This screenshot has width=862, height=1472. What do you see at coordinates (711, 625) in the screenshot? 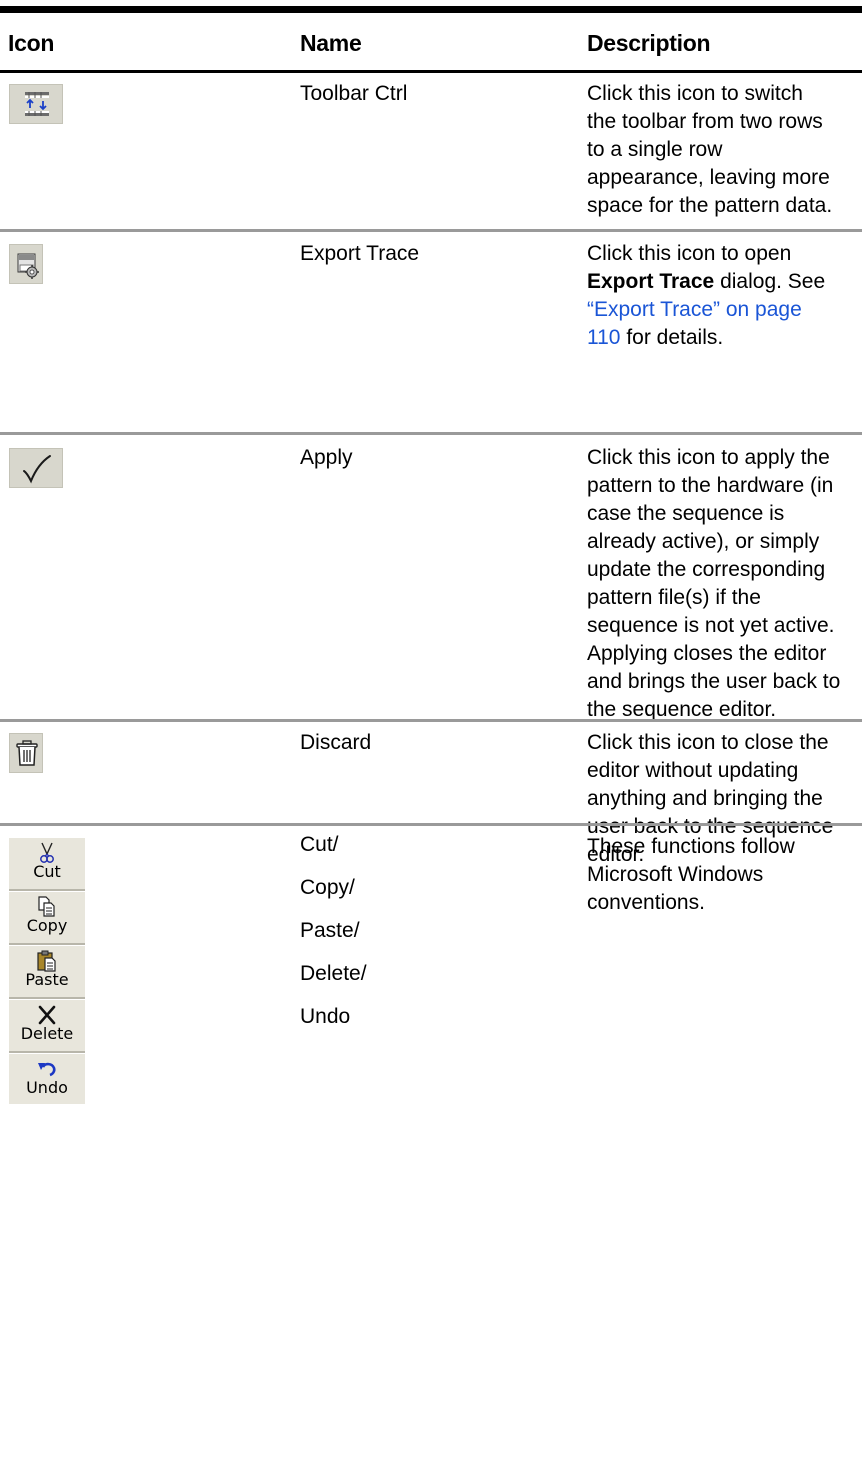
I see `desc-line: sequence is not yet active.` at bounding box center [711, 625].